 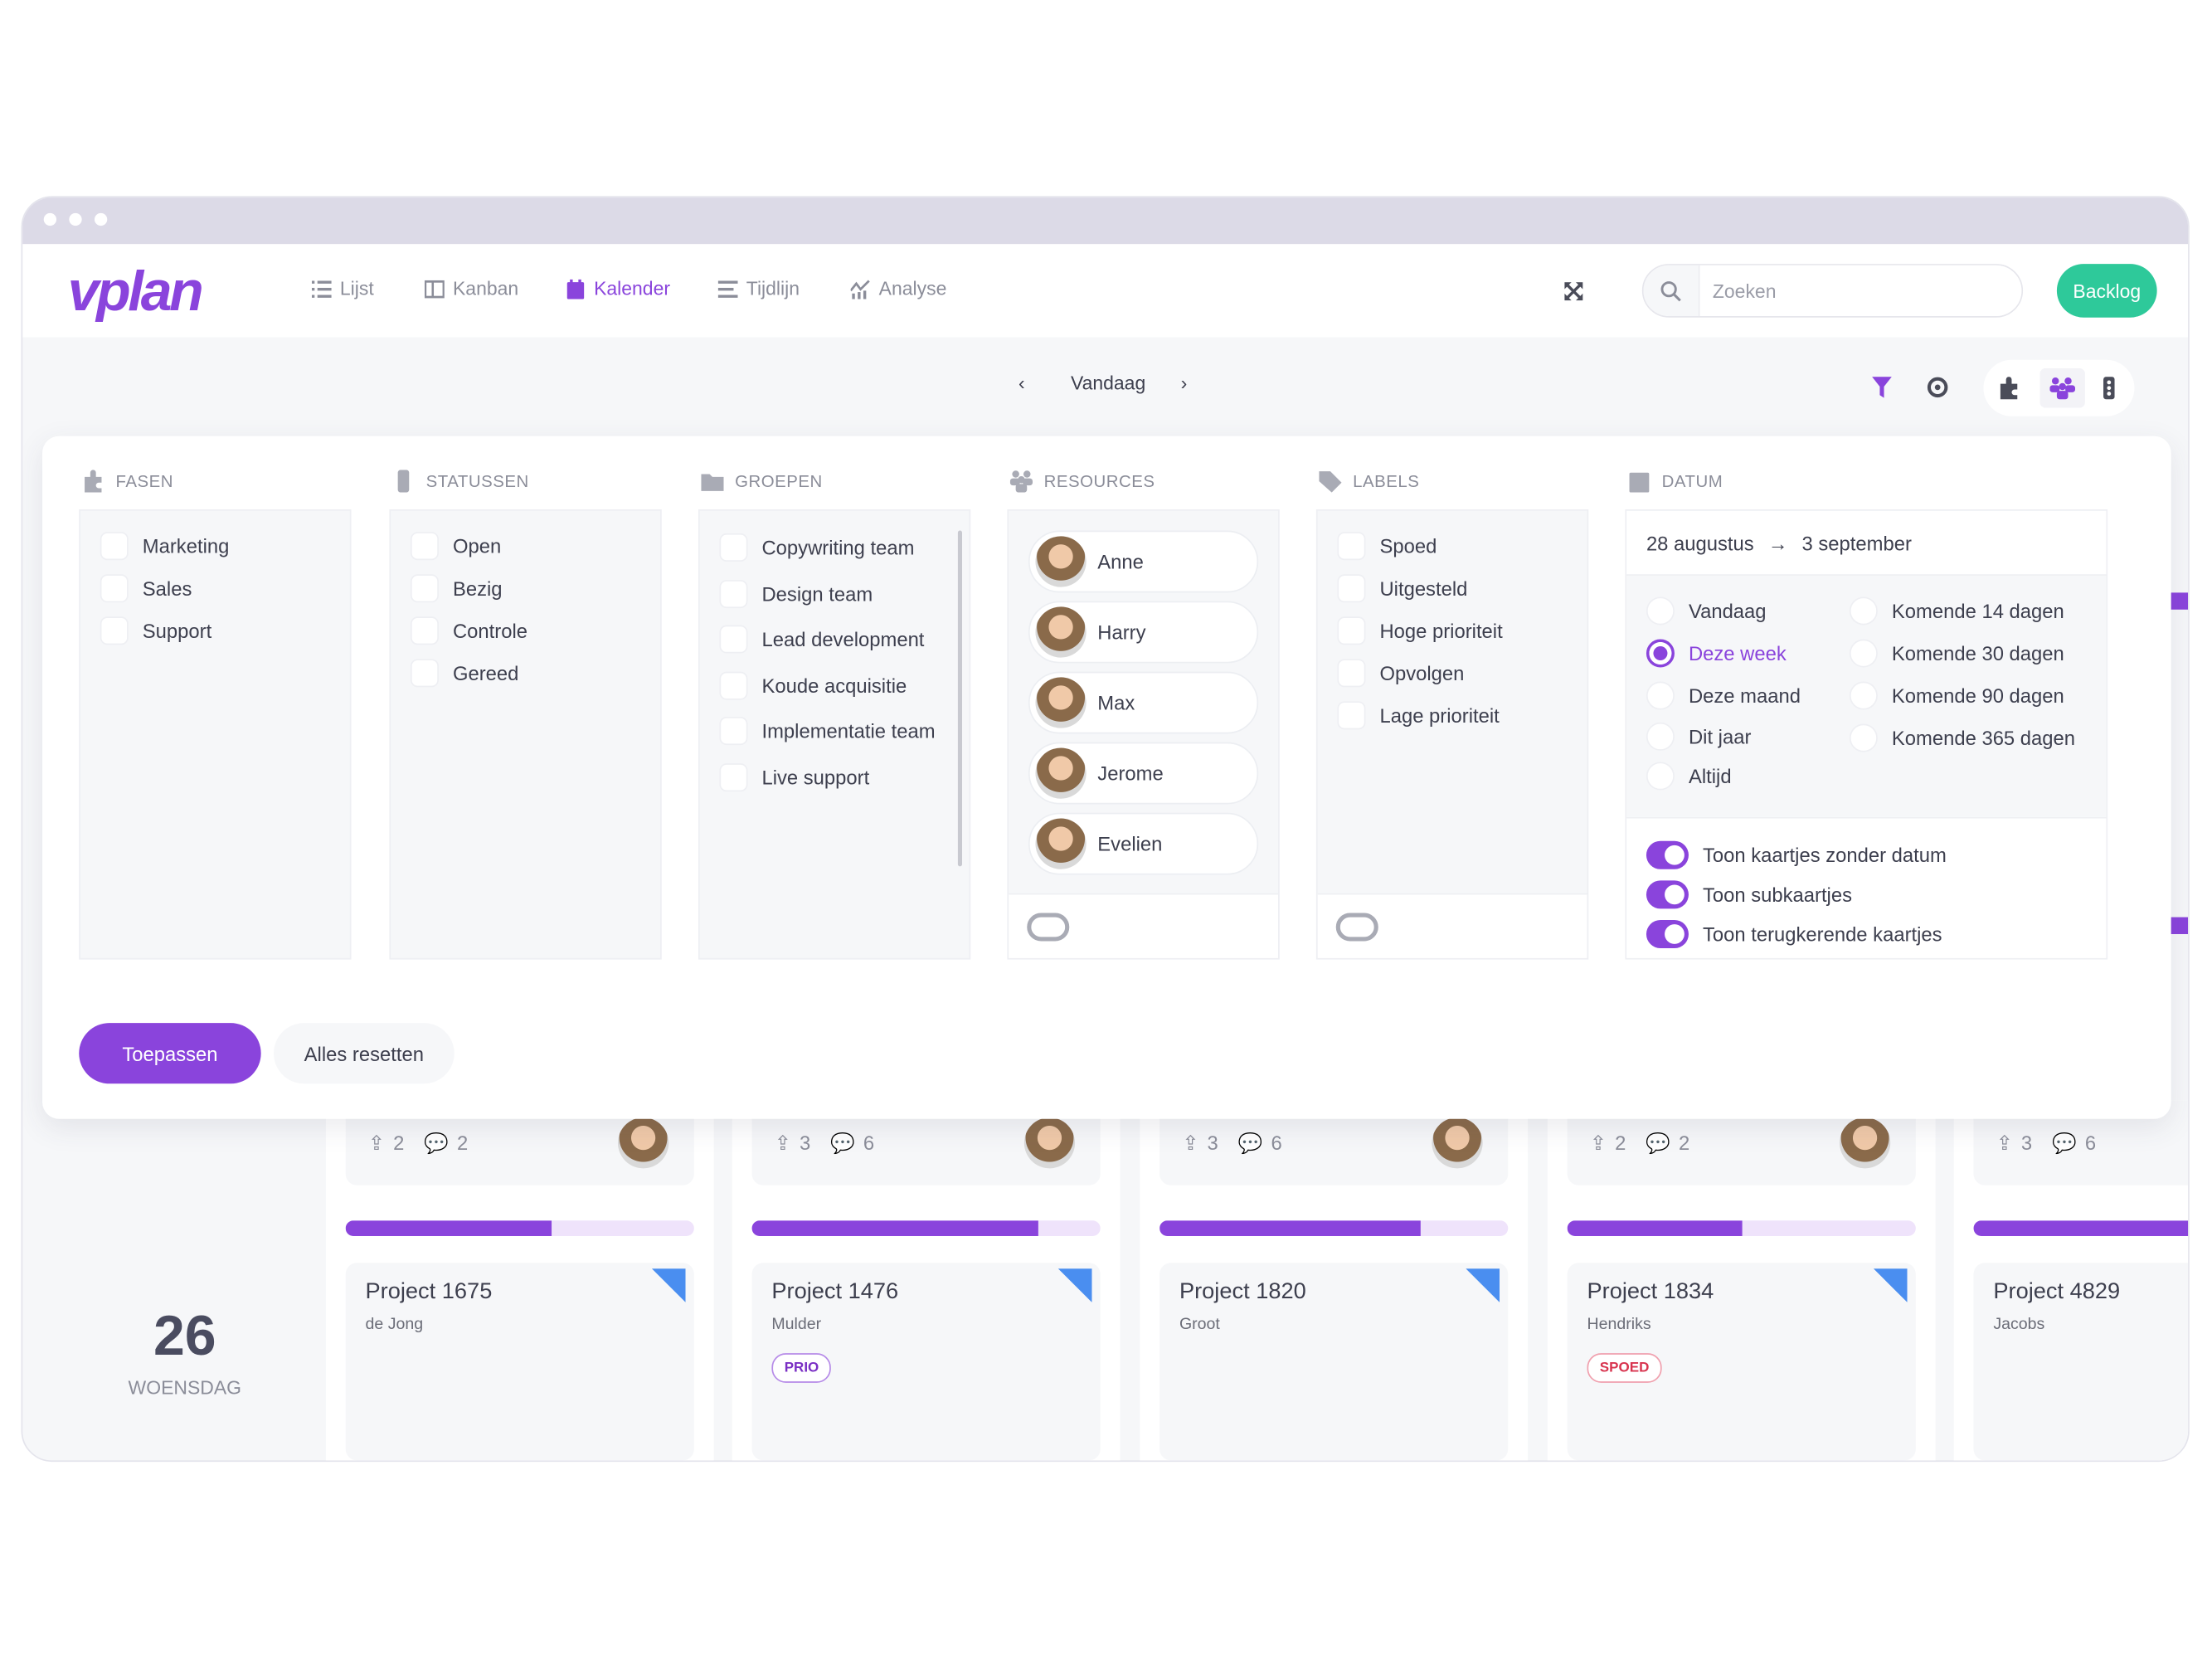 What do you see at coordinates (1212, 1143) in the screenshot?
I see `upload-count: 3` at bounding box center [1212, 1143].